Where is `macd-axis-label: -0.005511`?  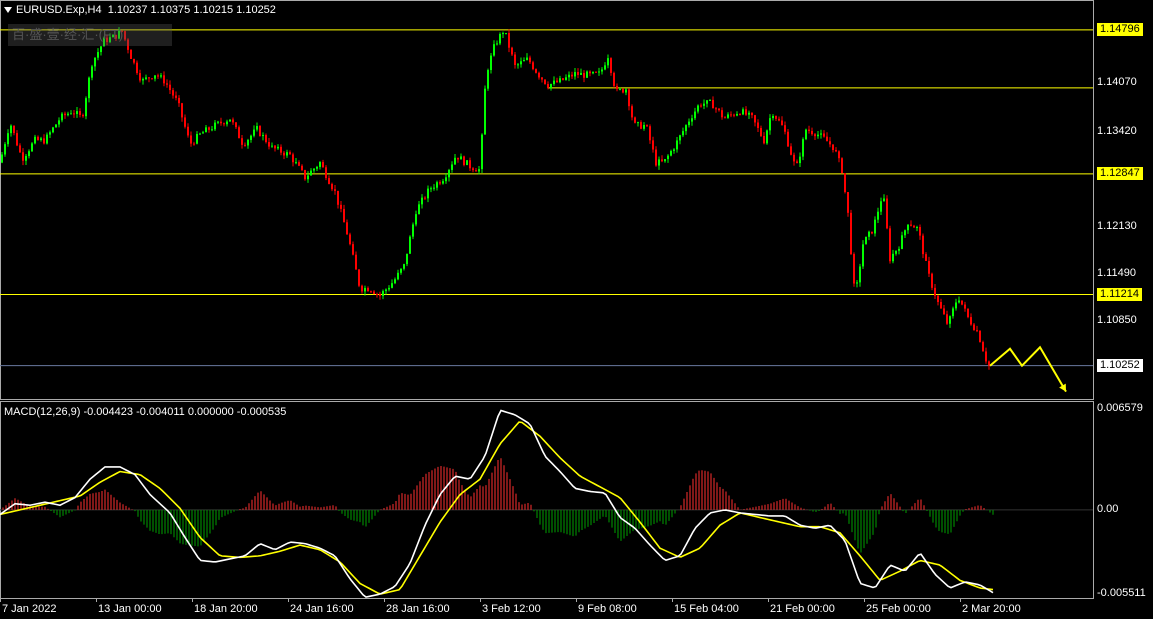 macd-axis-label: -0.005511 is located at coordinates (1121, 593).